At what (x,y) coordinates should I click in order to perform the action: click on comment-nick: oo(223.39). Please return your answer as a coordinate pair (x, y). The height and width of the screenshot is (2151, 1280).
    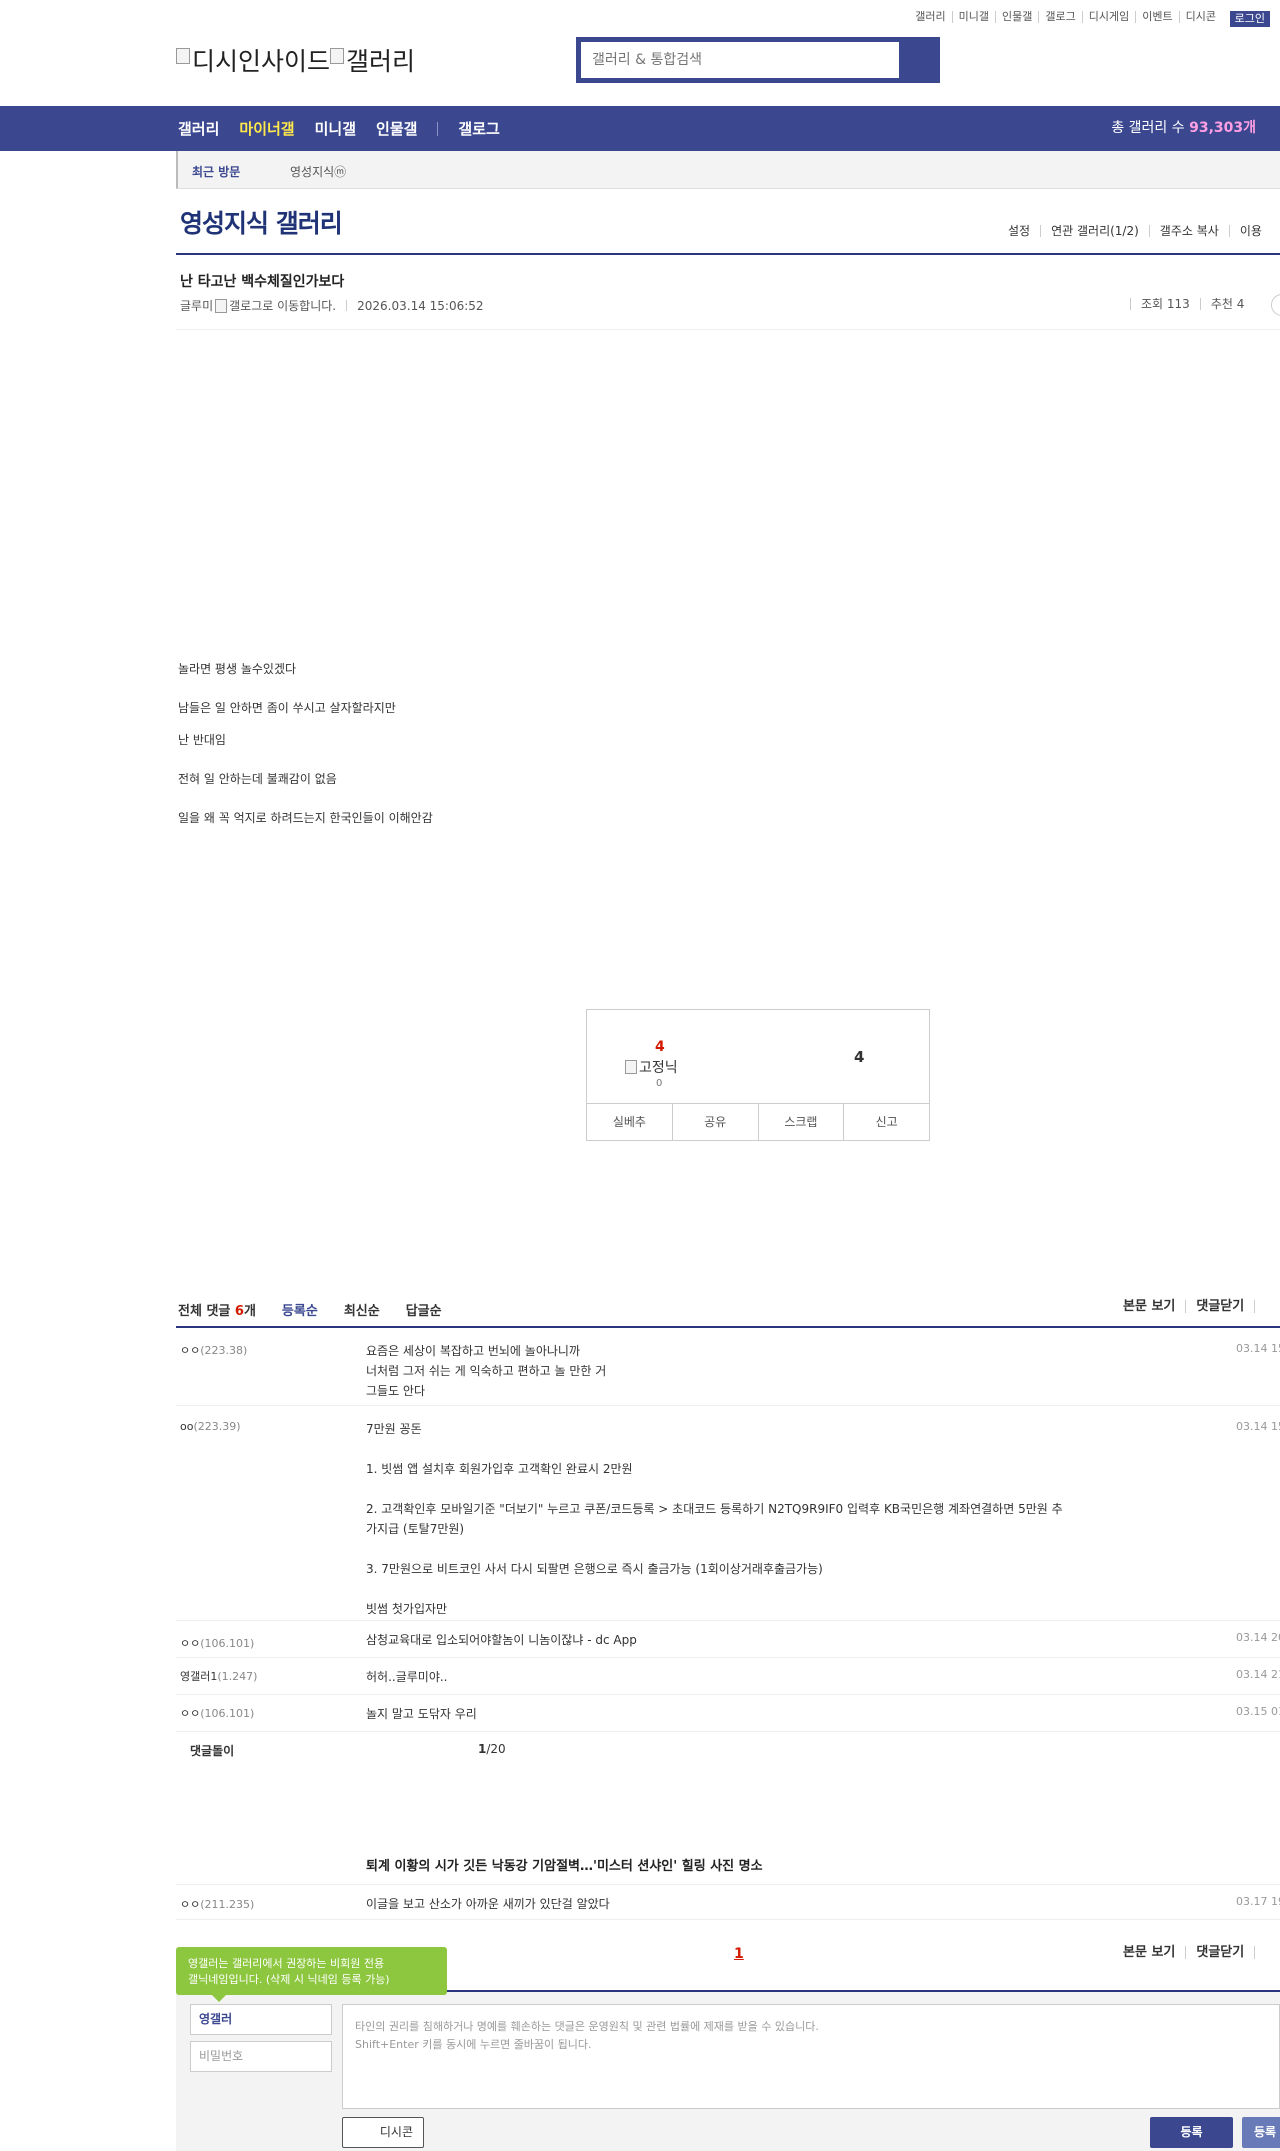
    Looking at the image, I should click on (210, 1426).